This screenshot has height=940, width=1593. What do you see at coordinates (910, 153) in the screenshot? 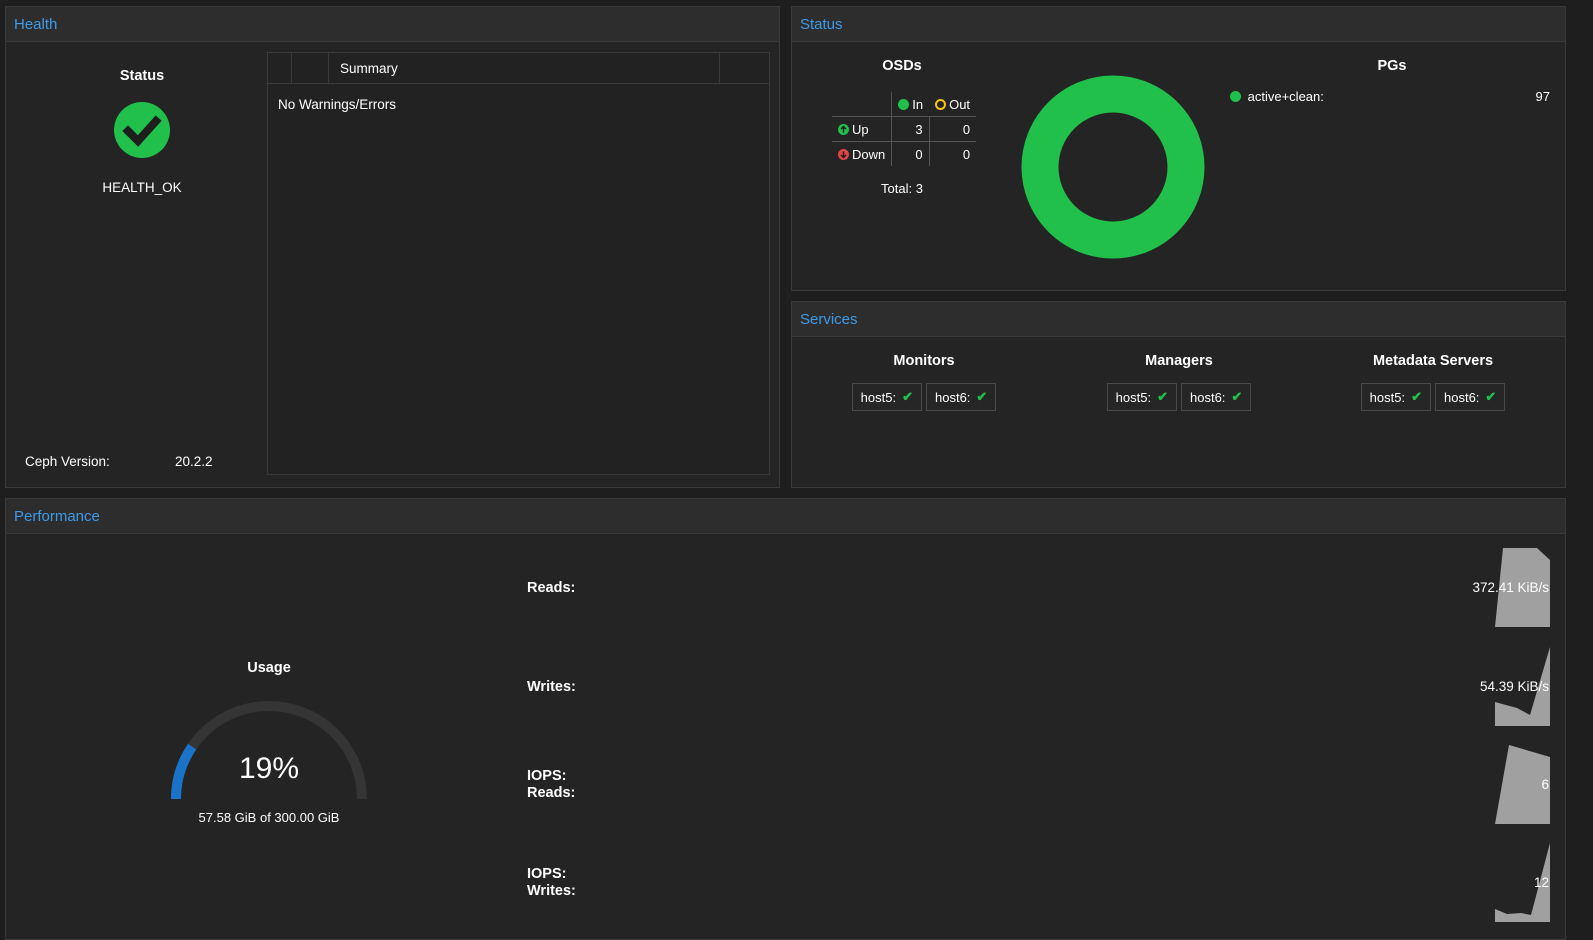
I see `osd-down-in: 0` at bounding box center [910, 153].